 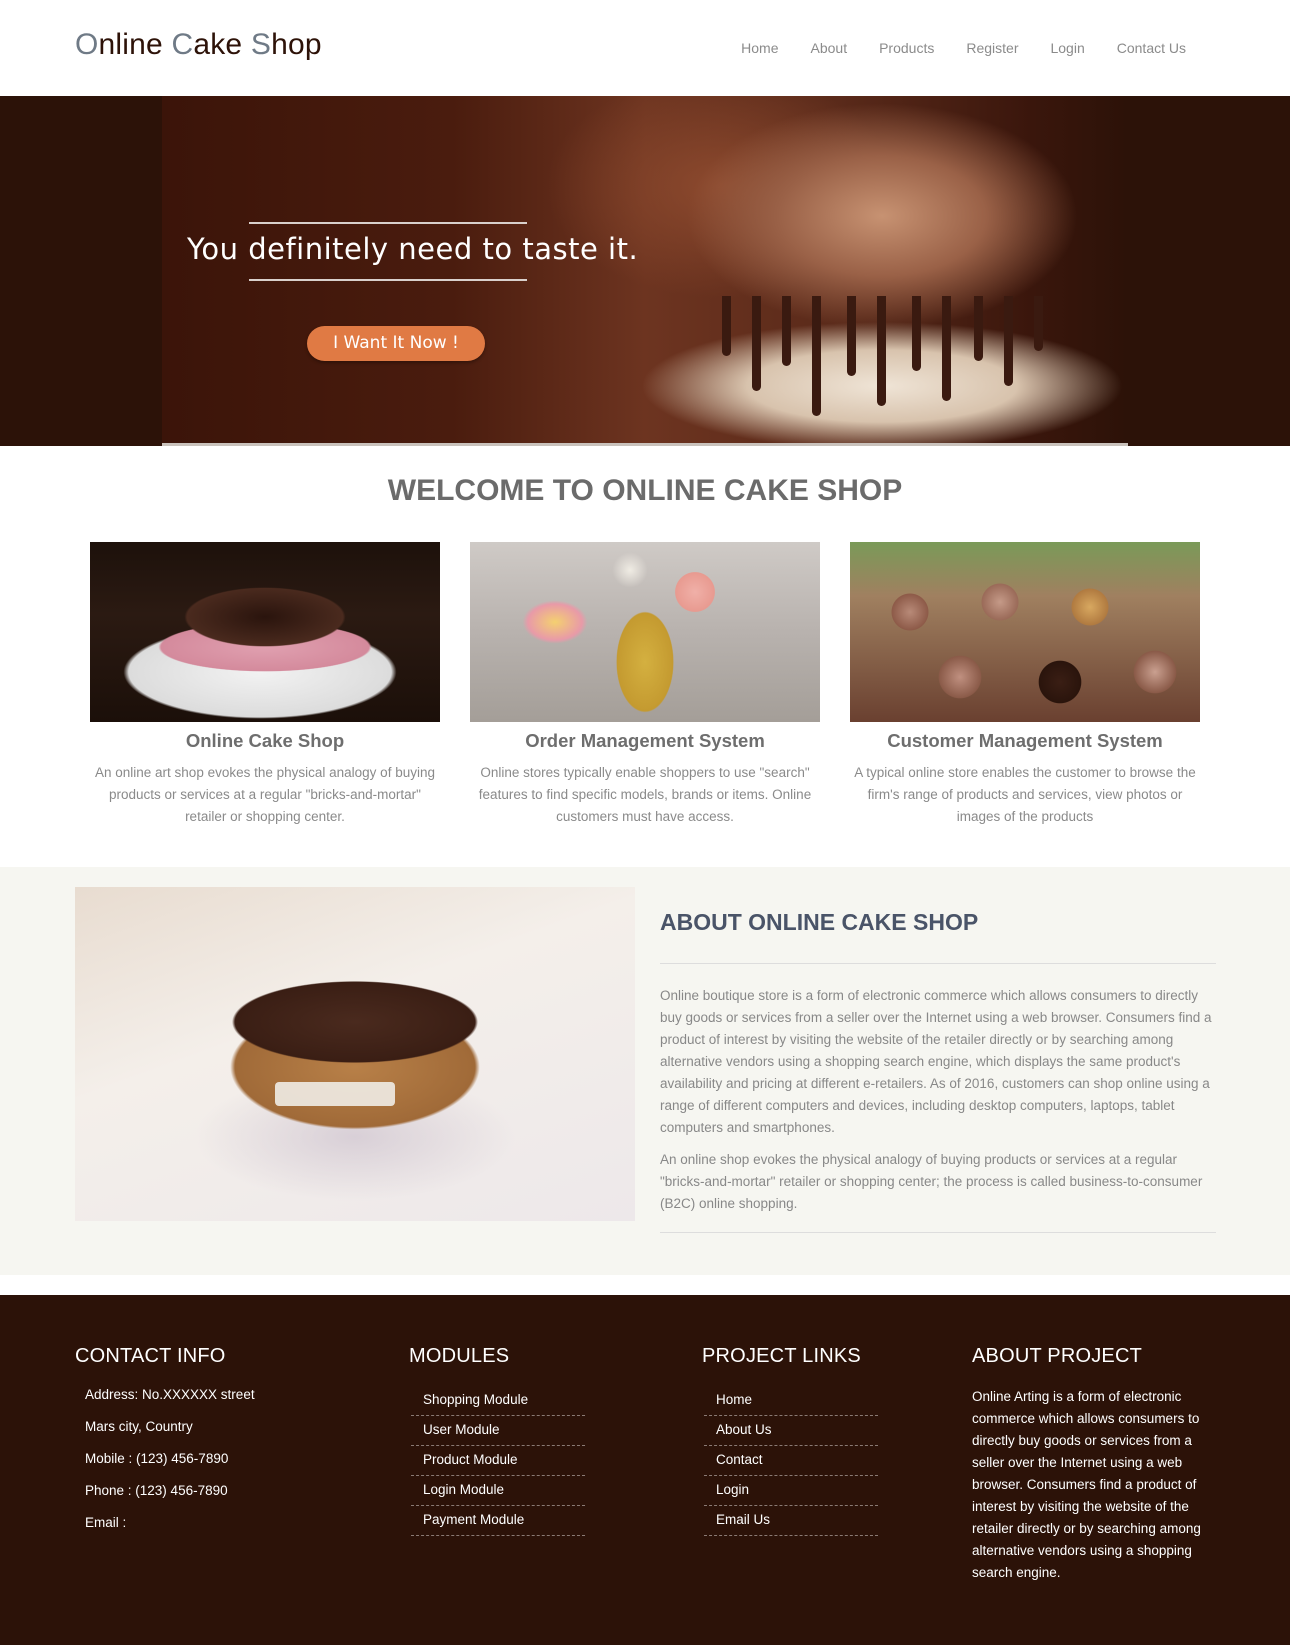 I want to click on about-title: ABOUT ONLINE CAKE SHOP, so click(x=819, y=922).